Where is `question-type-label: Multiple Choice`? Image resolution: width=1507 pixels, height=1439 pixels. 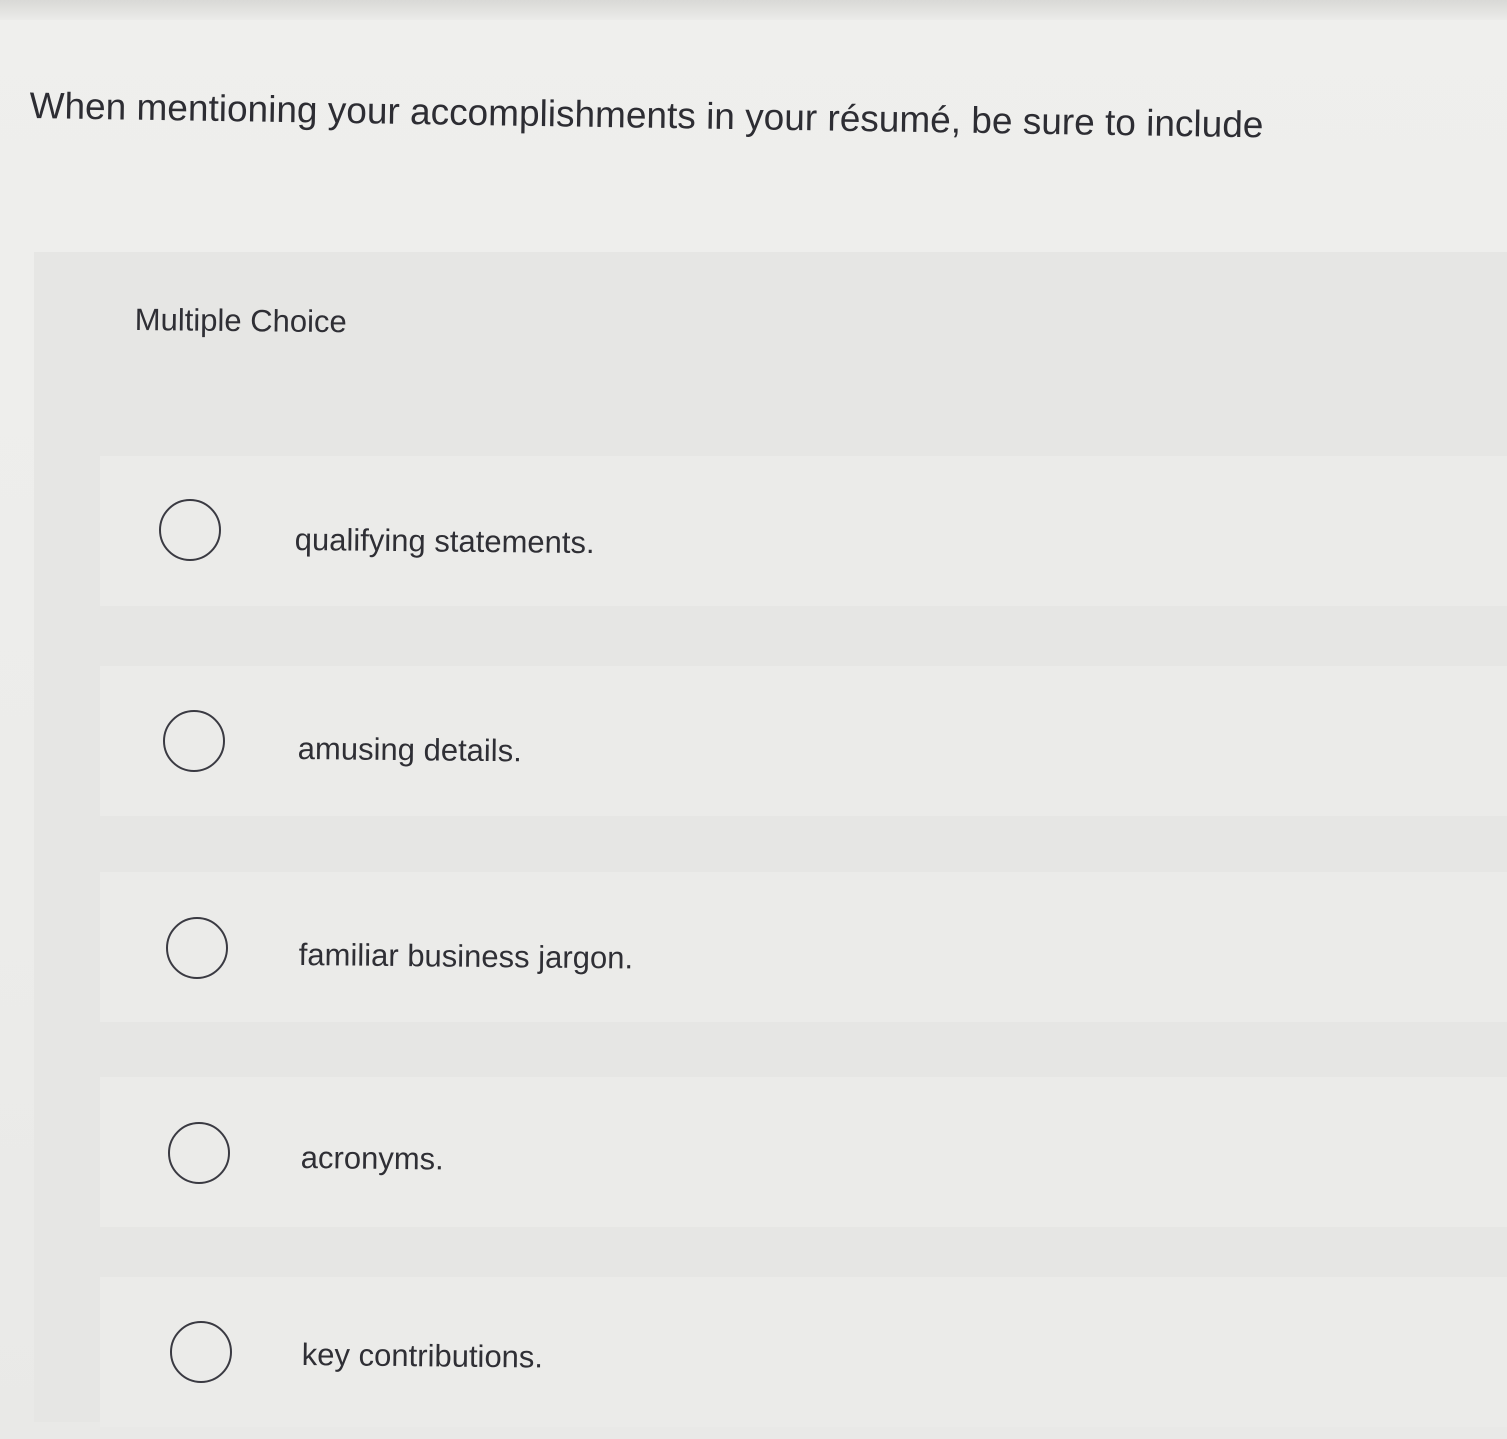
question-type-label: Multiple Choice is located at coordinates (240, 320).